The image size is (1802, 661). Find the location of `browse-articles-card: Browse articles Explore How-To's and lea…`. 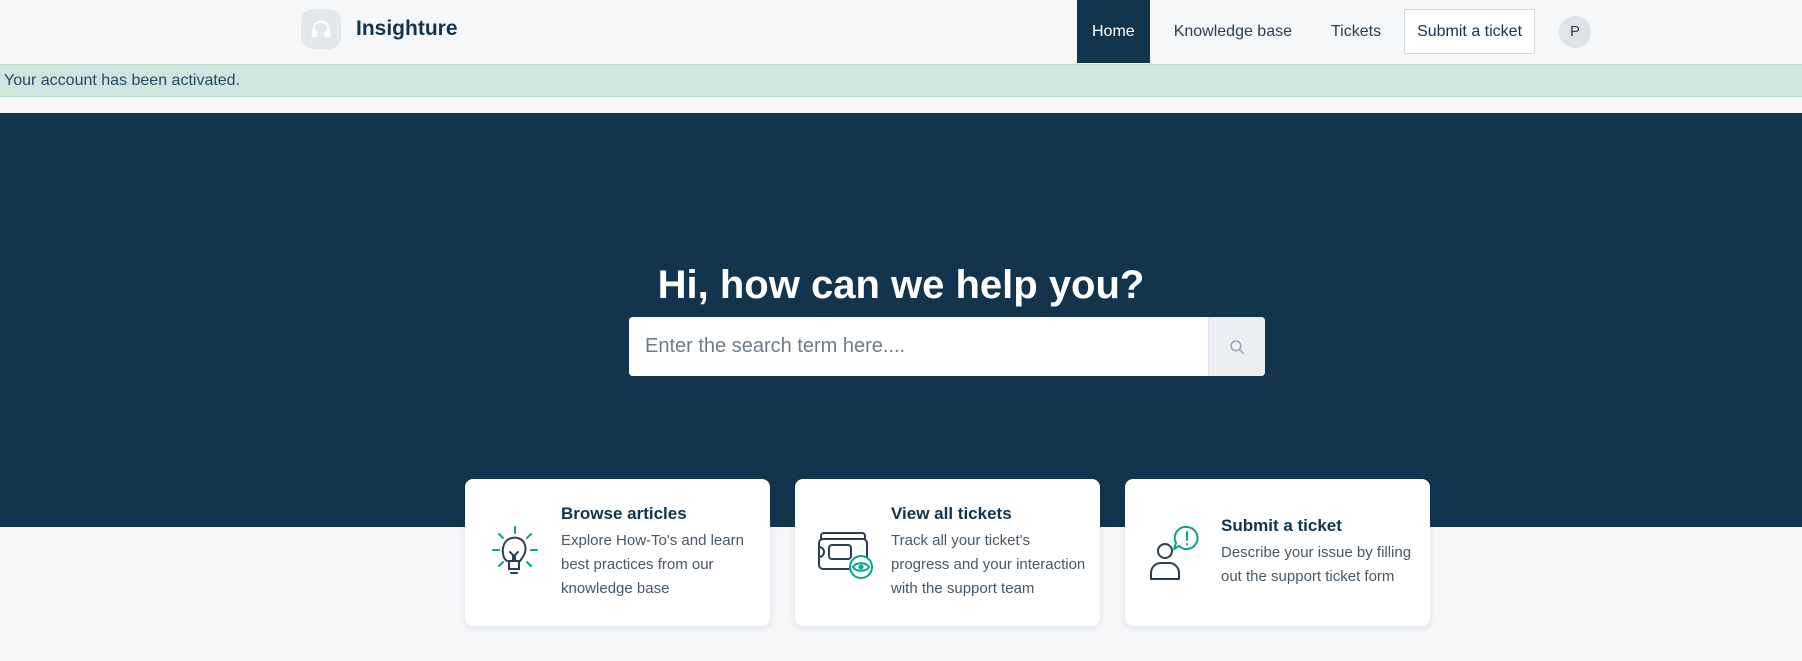

browse-articles-card: Browse articles Explore How-To's and lea… is located at coordinates (617, 552).